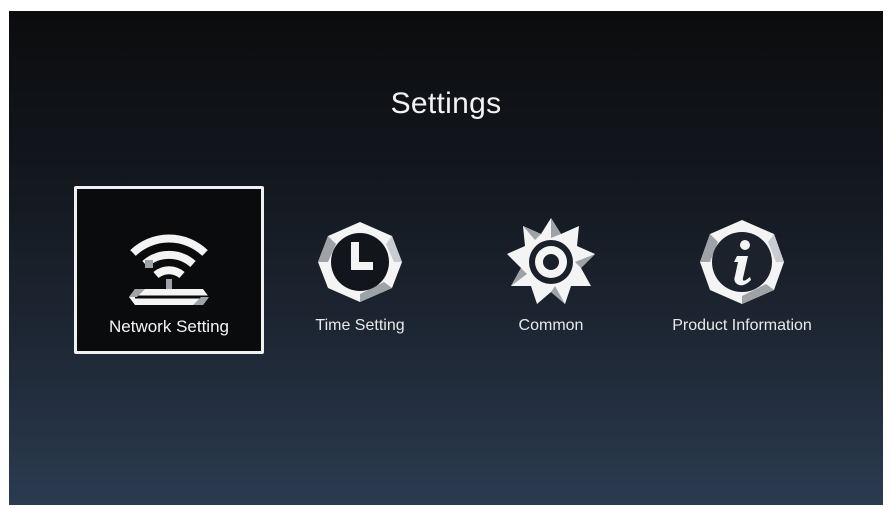  What do you see at coordinates (742, 325) in the screenshot?
I see `tile-label: Product Information` at bounding box center [742, 325].